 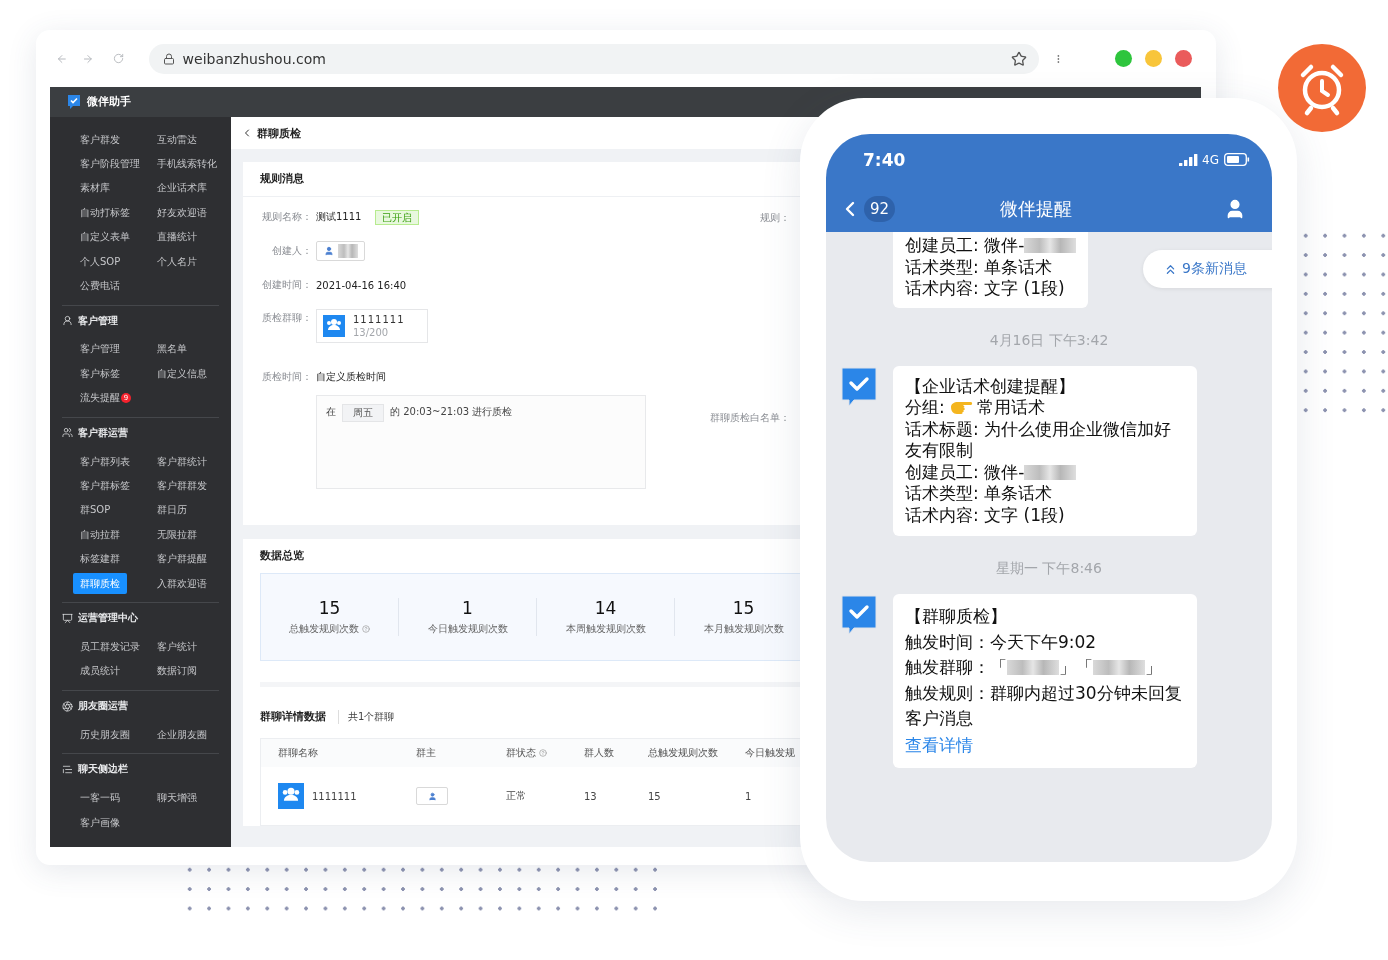 What do you see at coordinates (182, 485) in the screenshot?
I see `sidebar-item: 客户群群发` at bounding box center [182, 485].